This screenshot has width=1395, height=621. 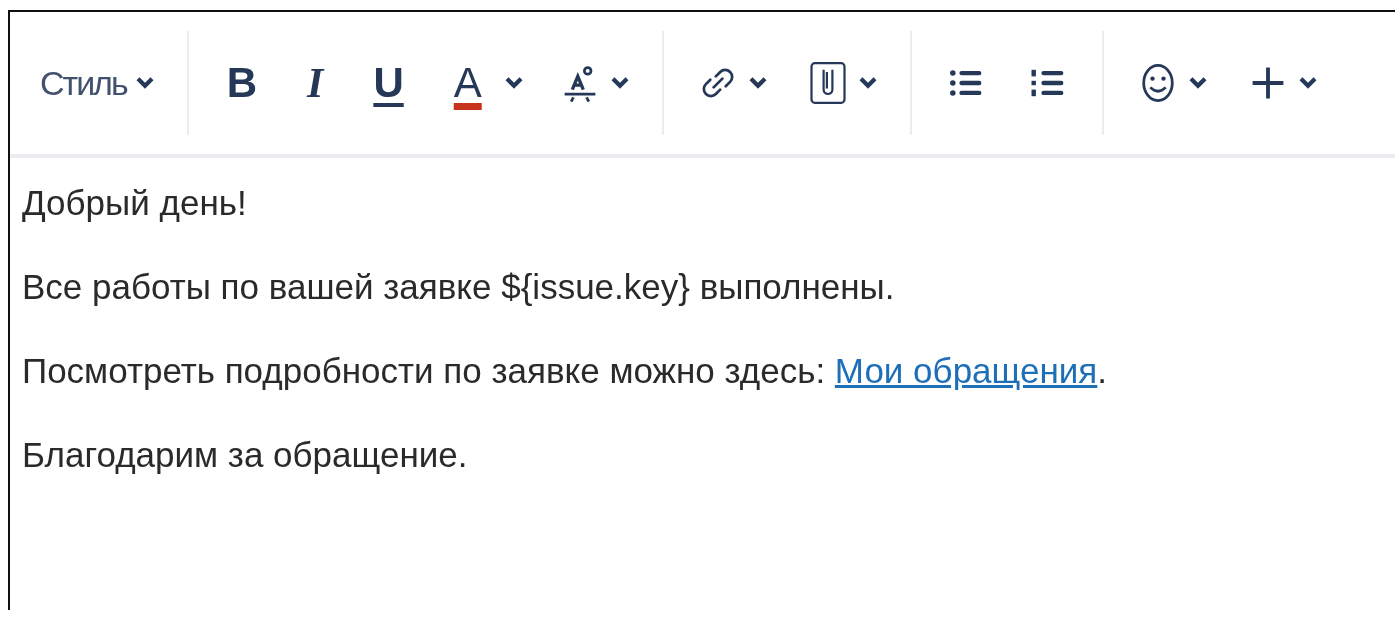 I want to click on bold-button: B, so click(x=241, y=83).